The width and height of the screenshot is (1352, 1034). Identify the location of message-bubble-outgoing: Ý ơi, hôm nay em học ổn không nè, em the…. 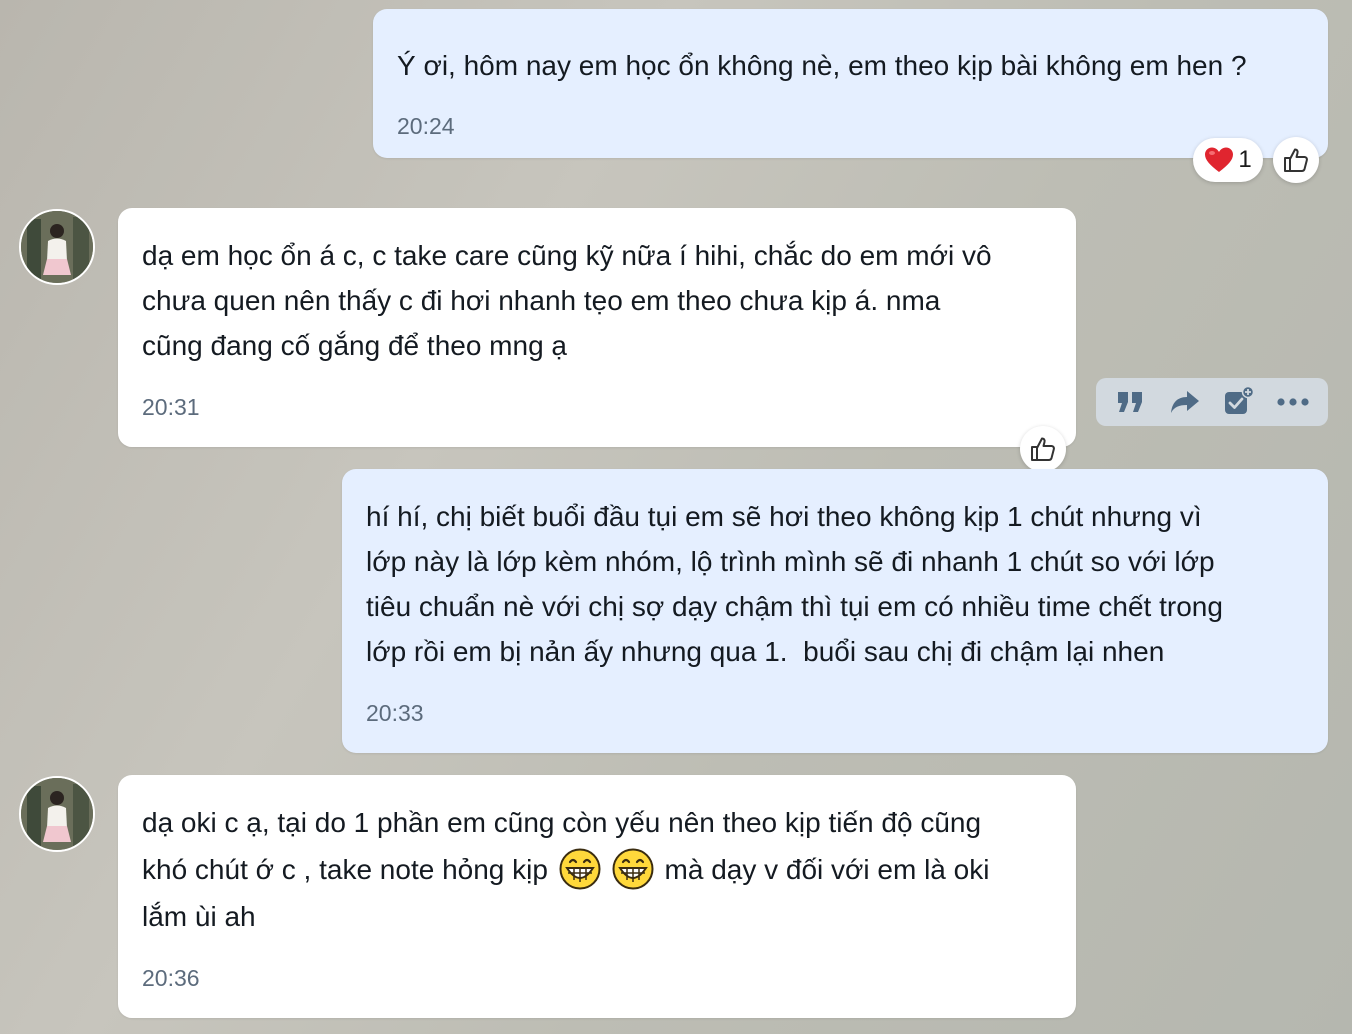
(850, 83).